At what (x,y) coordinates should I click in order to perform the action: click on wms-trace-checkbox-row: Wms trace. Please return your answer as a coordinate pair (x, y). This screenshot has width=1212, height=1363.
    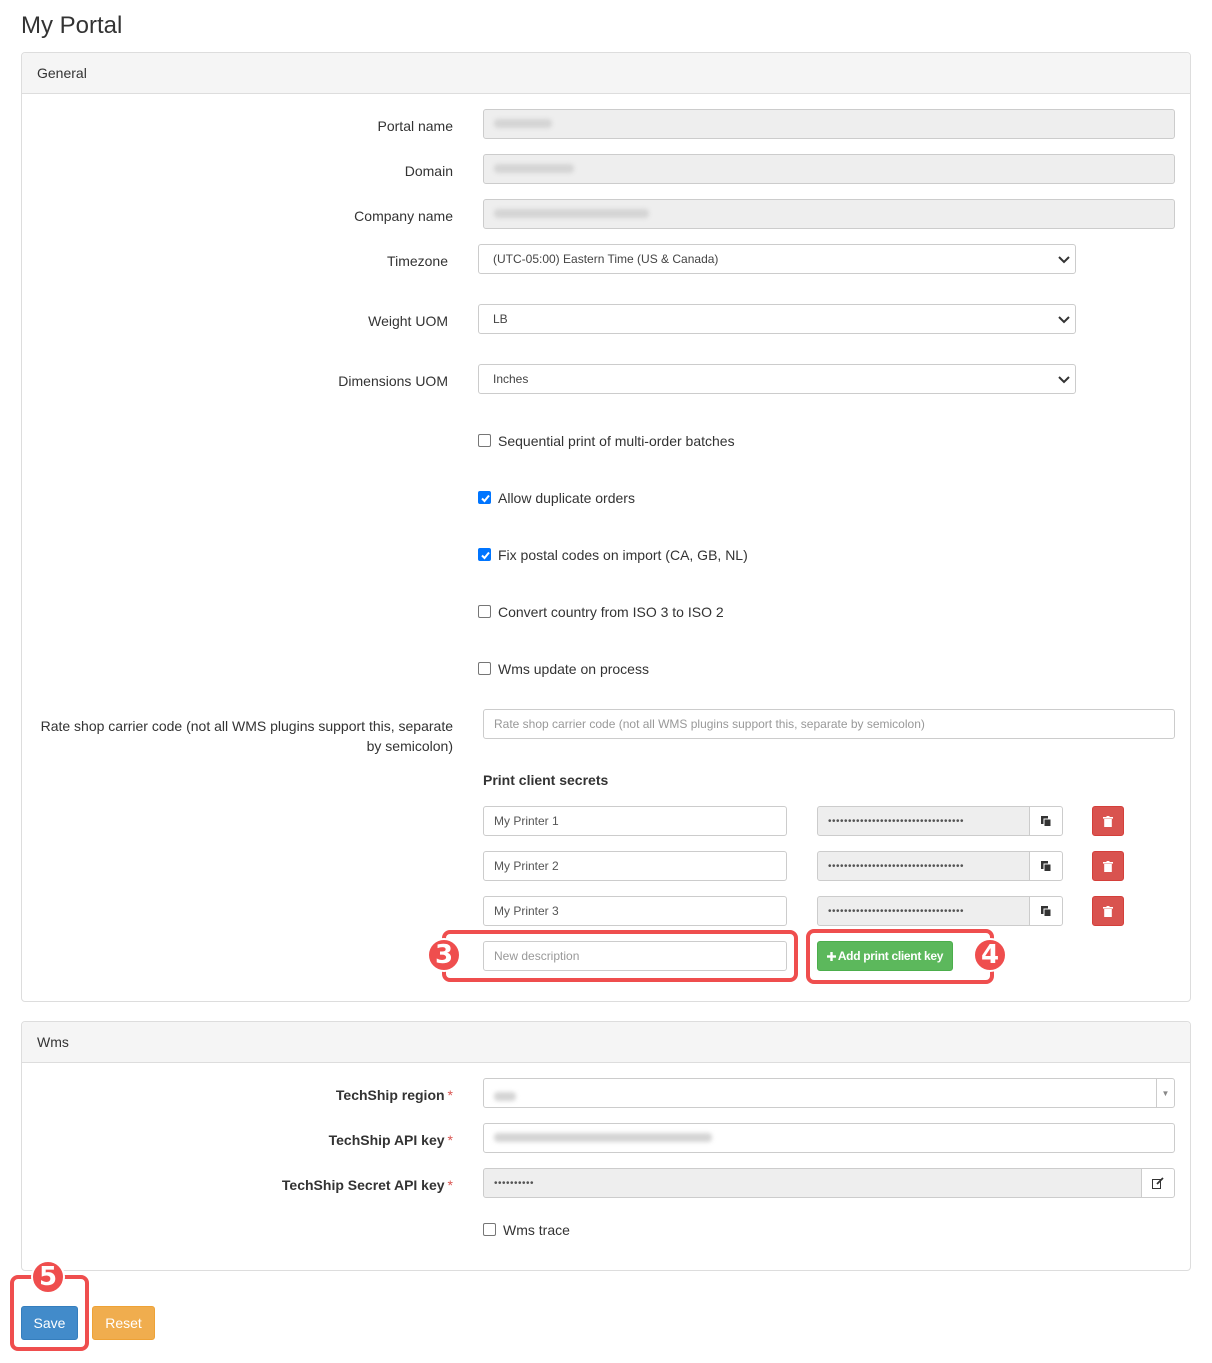
    Looking at the image, I should click on (583, 1231).